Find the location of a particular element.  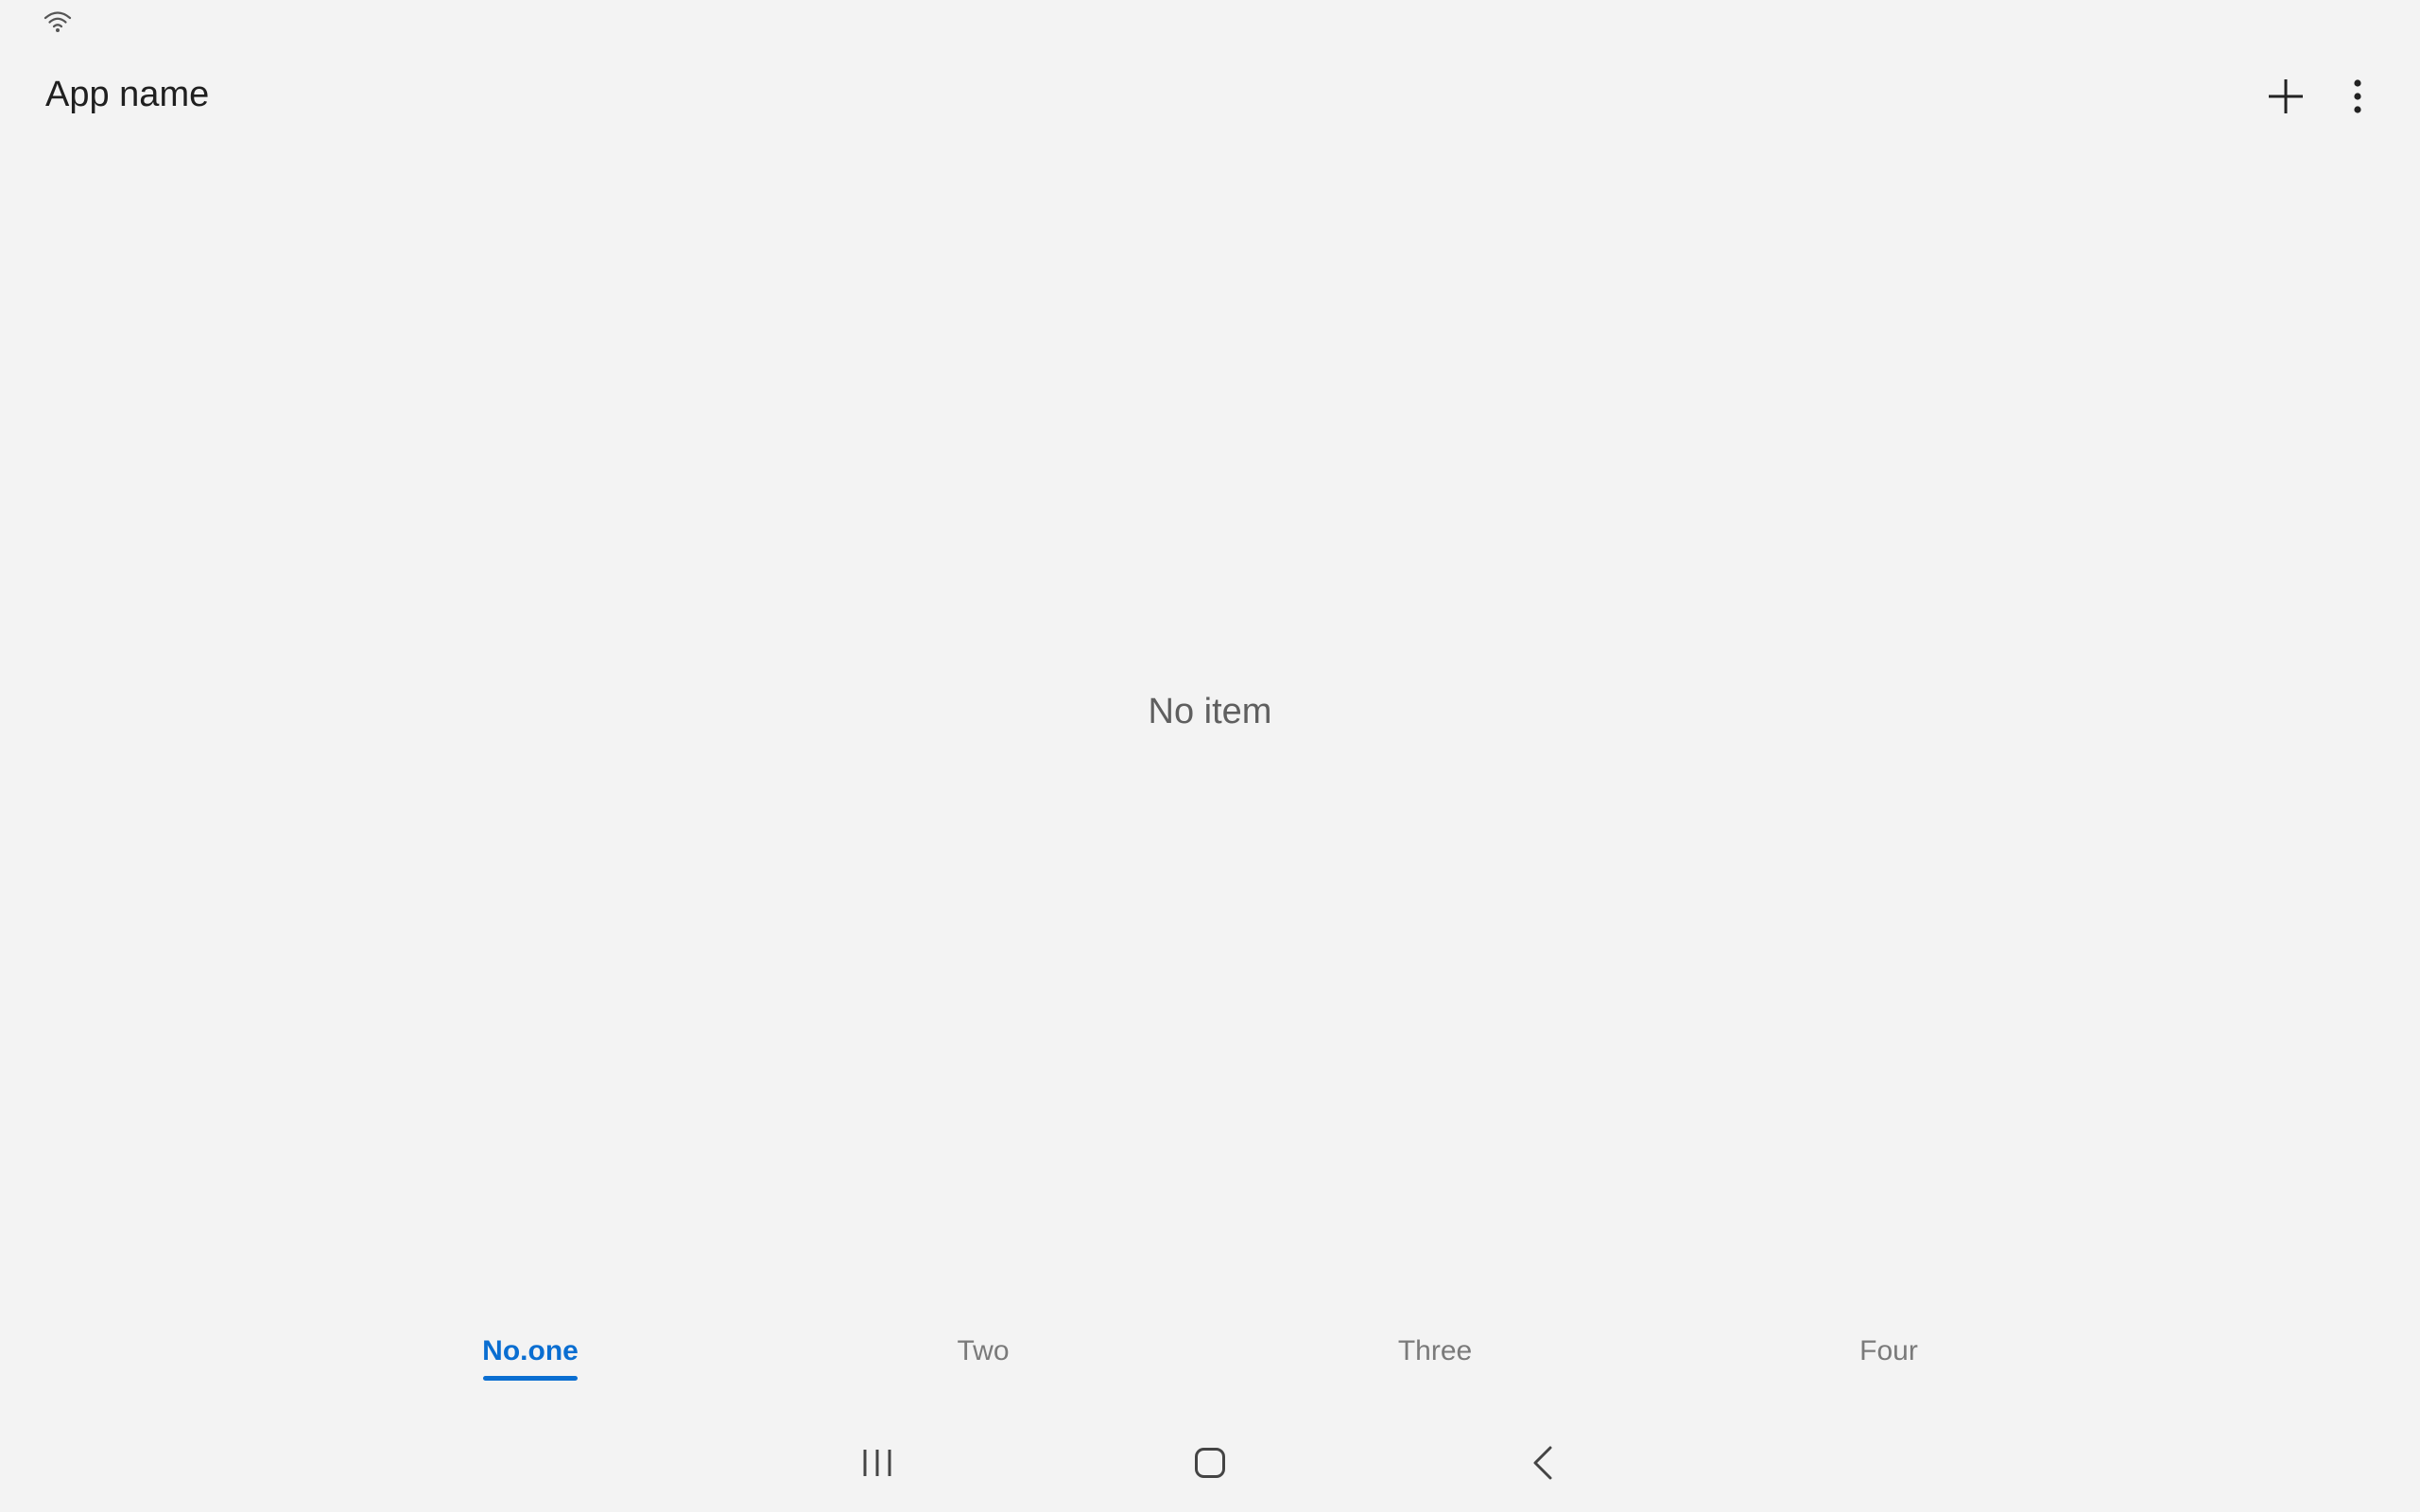

tab-label: Four is located at coordinates (1888, 1350).